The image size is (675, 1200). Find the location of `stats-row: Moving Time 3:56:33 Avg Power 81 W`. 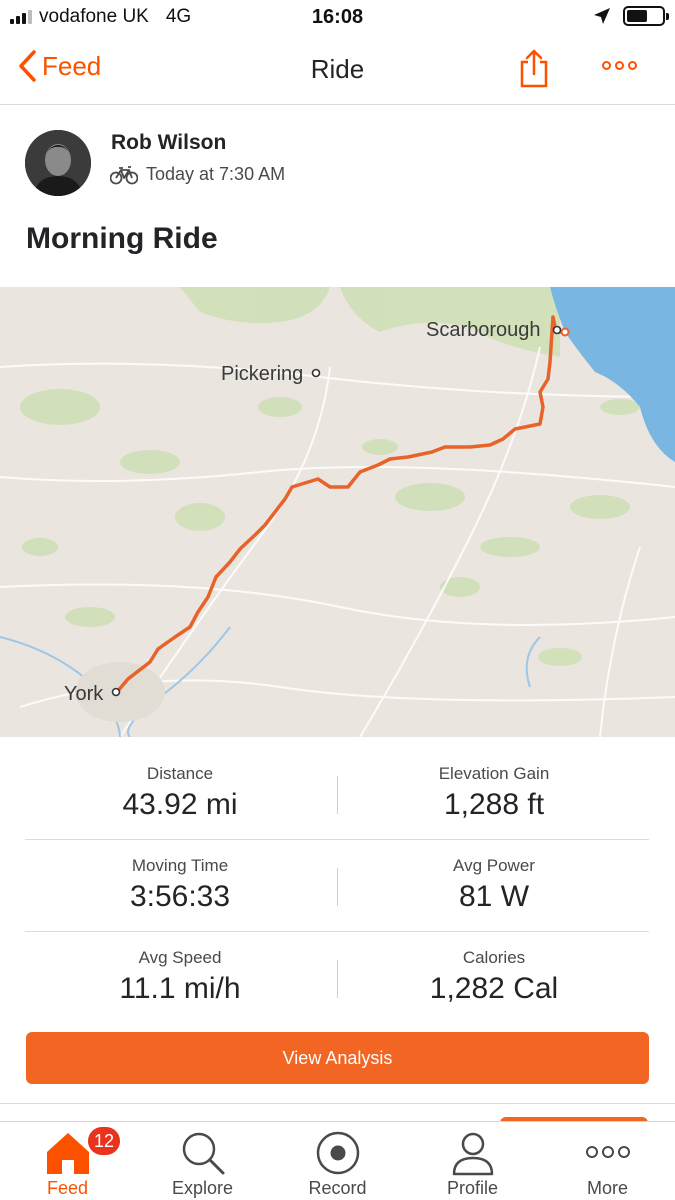

stats-row: Moving Time 3:56:33 Avg Power 81 W is located at coordinates (337, 886).